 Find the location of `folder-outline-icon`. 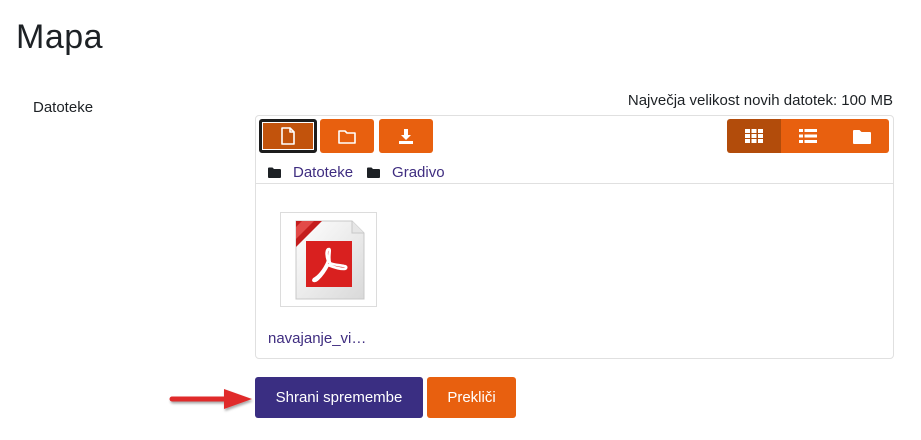

folder-outline-icon is located at coordinates (347, 136).